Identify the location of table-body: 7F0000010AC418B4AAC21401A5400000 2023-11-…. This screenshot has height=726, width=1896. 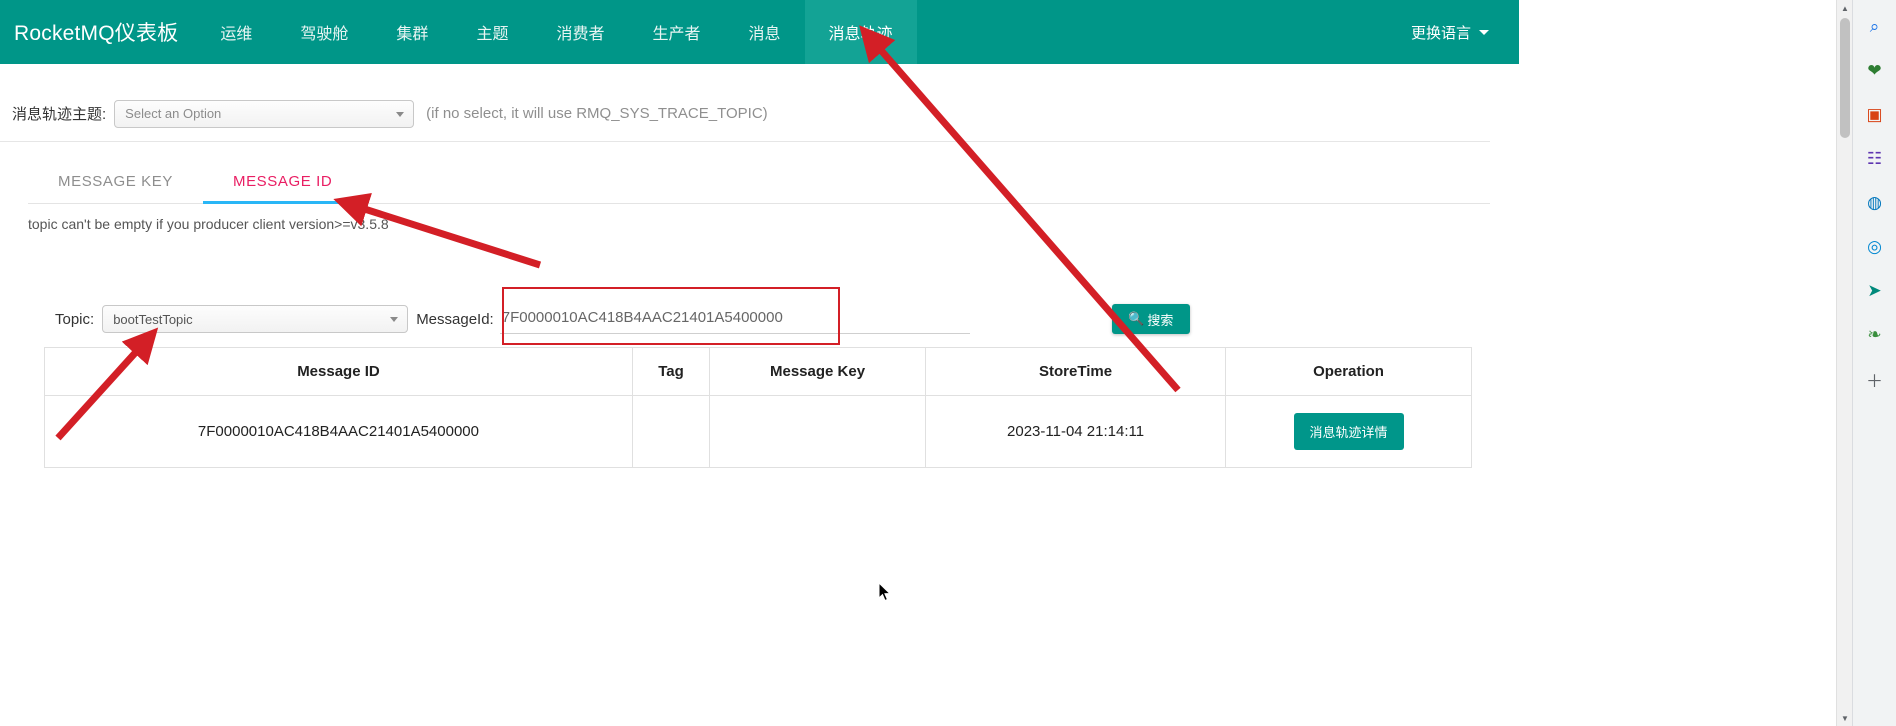
(758, 431).